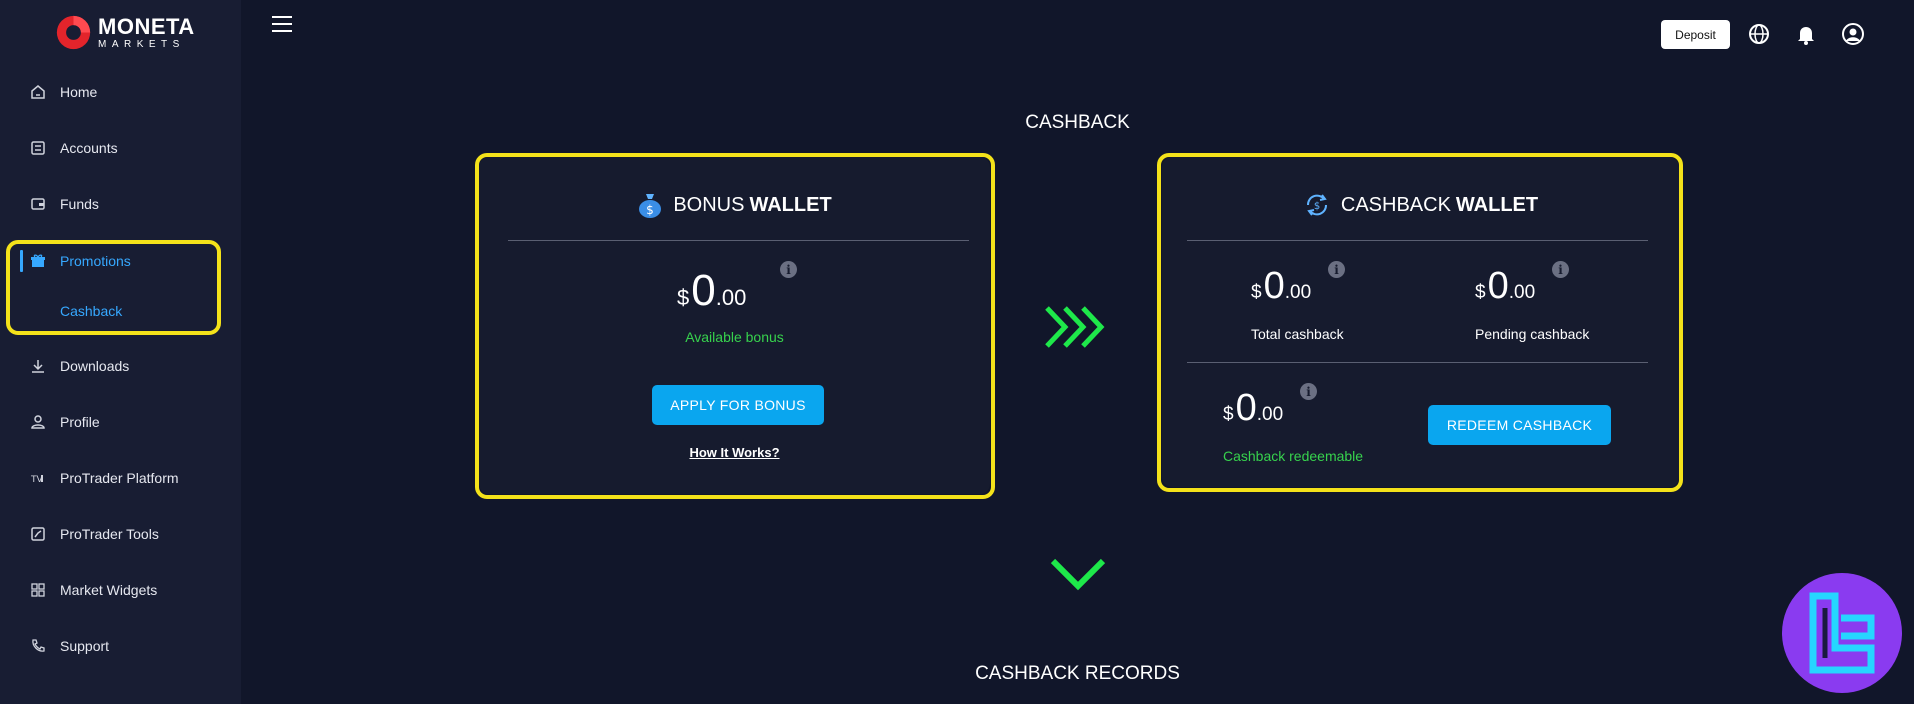 The image size is (1914, 704). Describe the element at coordinates (1077, 673) in the screenshot. I see `cashback-records-title: CASHBACK RECORDS` at that location.